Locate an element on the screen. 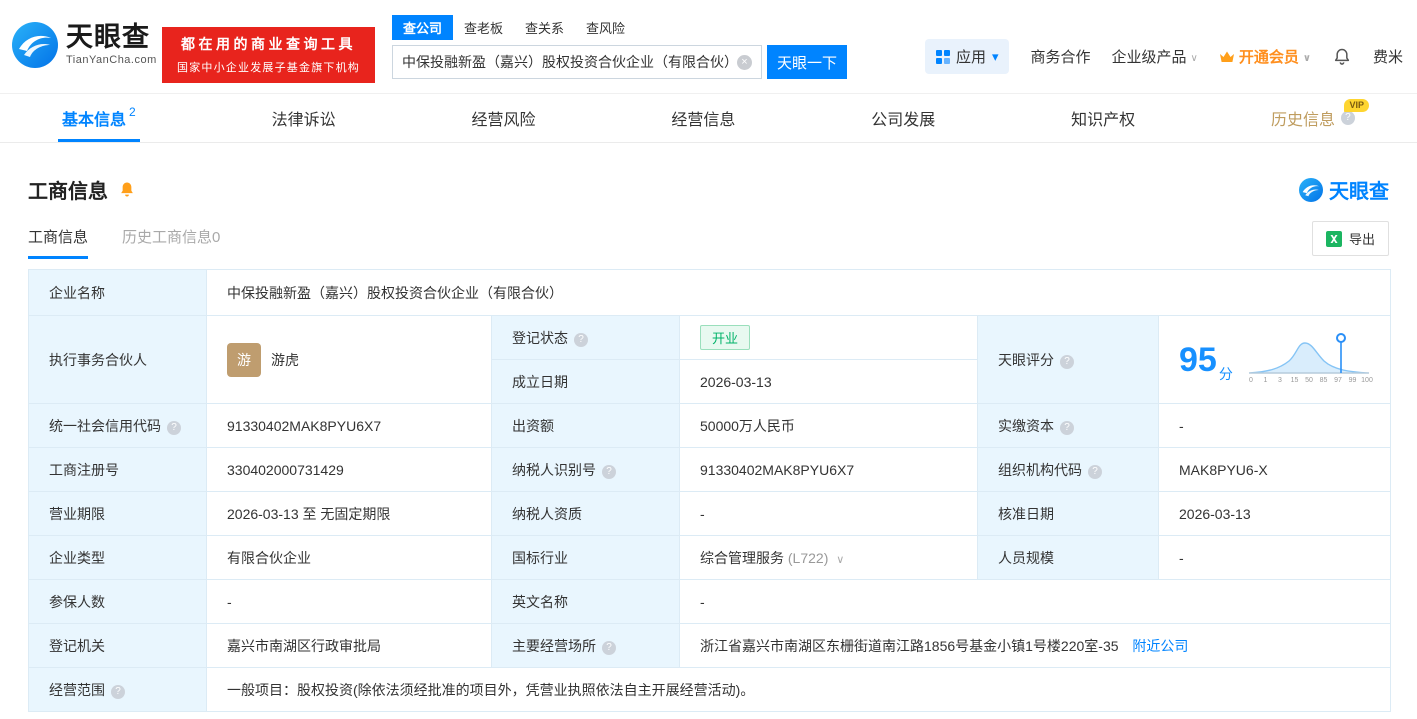 The image size is (1417, 719). nearby-companies-link: 附近公司 is located at coordinates (1160, 646).